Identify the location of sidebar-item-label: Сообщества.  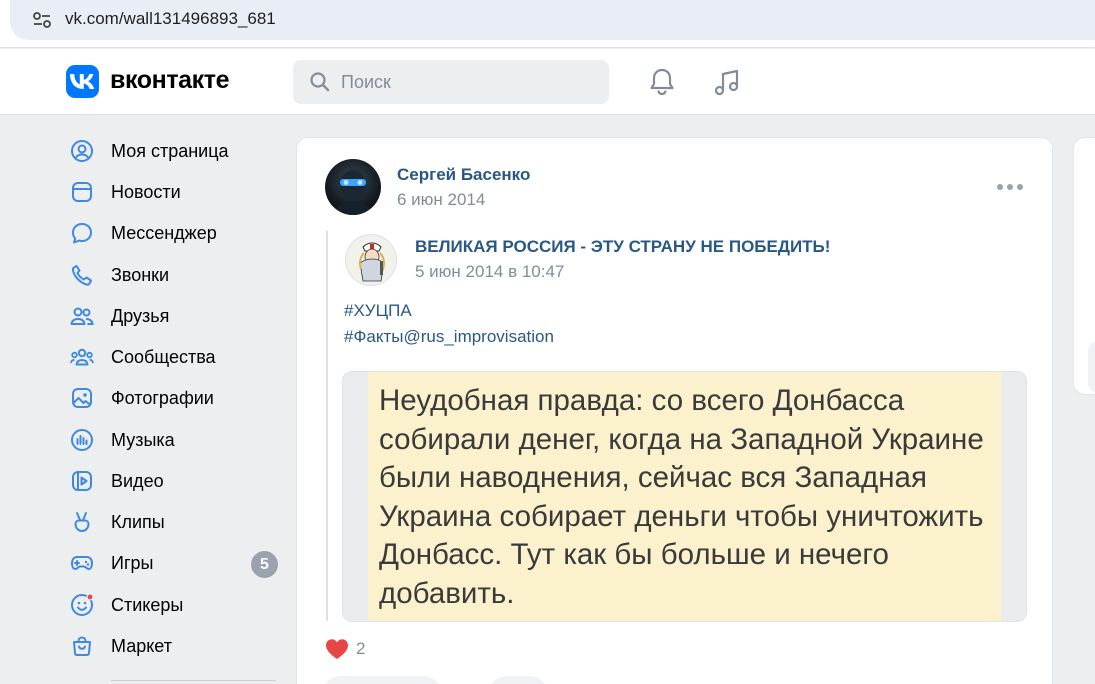
(163, 357).